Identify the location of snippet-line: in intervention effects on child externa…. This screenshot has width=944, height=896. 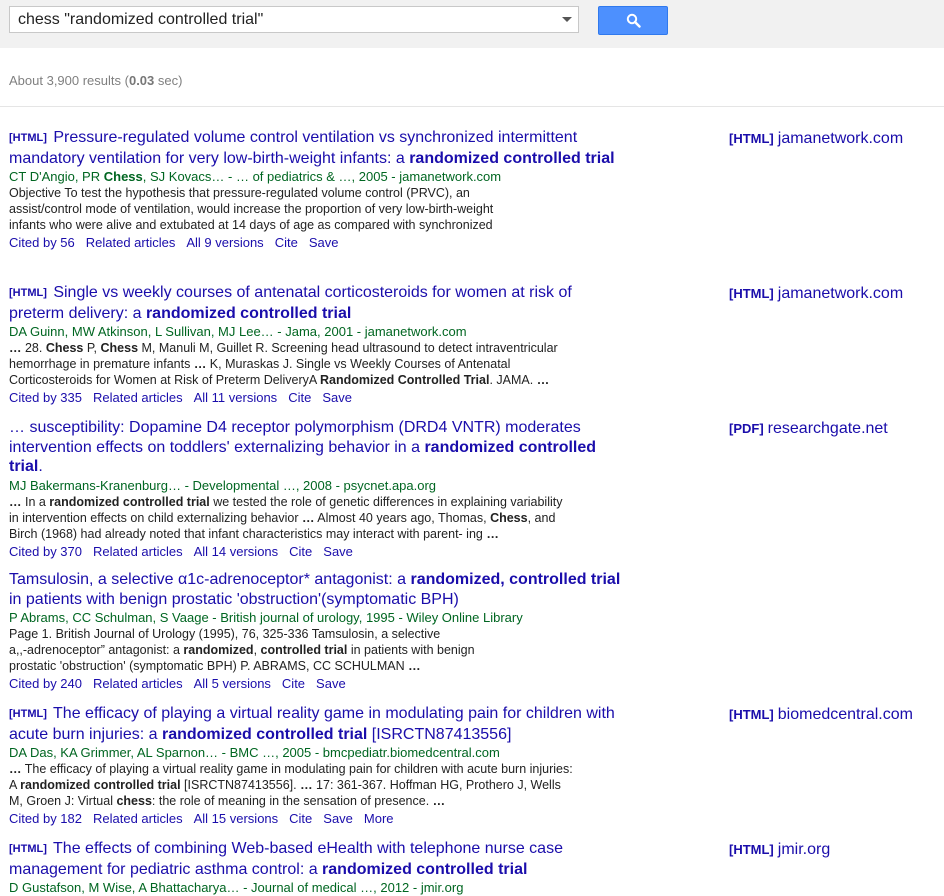
(282, 517).